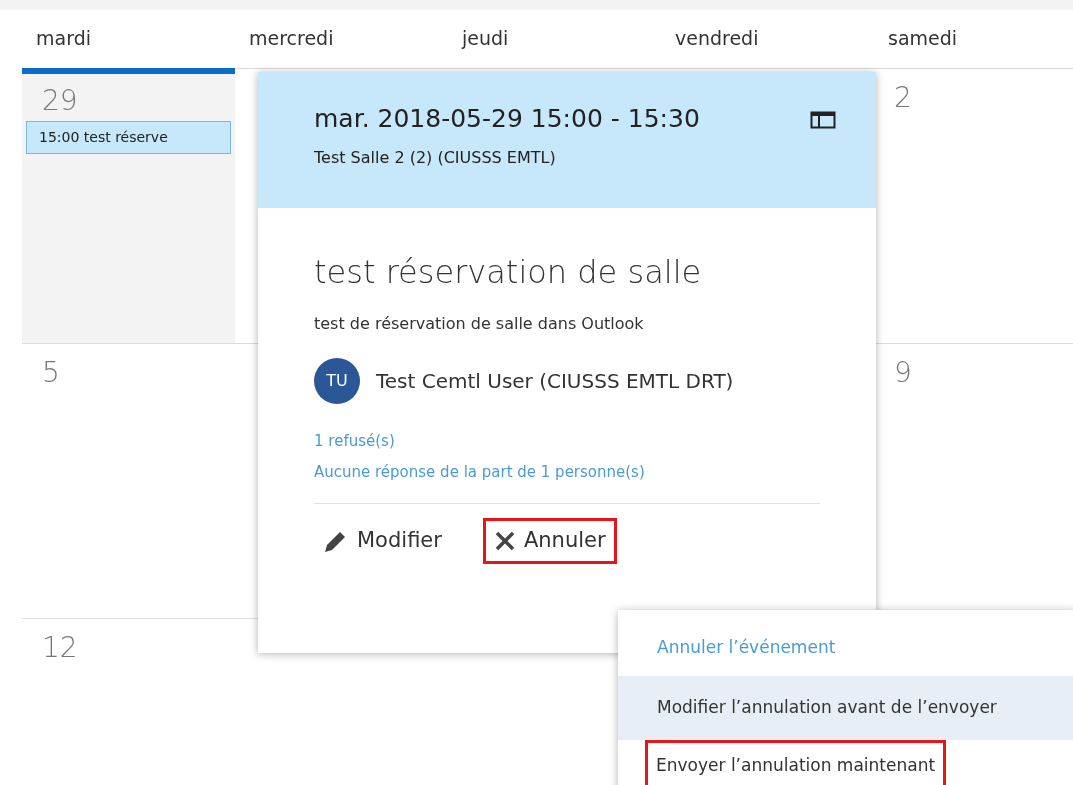 The width and height of the screenshot is (1073, 785). Describe the element at coordinates (337, 381) in the screenshot. I see `avatar: TU` at that location.